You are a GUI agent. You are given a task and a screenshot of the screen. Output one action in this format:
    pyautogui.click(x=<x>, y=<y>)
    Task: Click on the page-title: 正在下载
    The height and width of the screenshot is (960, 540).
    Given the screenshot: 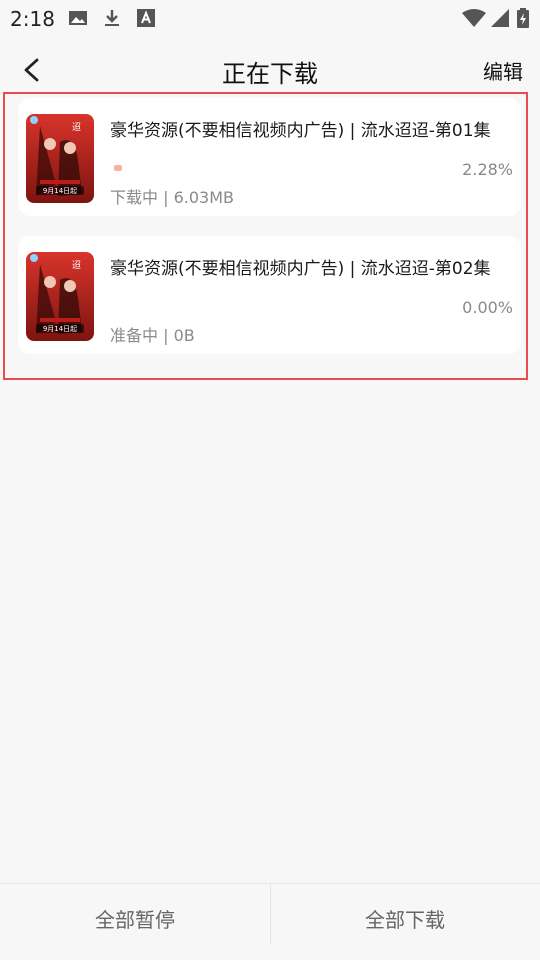 What is the action you would take?
    pyautogui.click(x=270, y=74)
    